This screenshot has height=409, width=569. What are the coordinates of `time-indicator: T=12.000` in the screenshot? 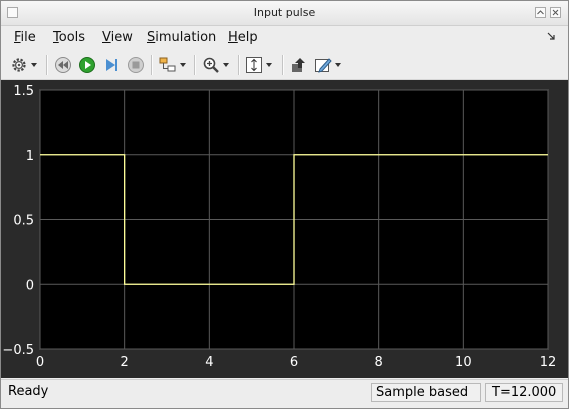 It's located at (524, 392).